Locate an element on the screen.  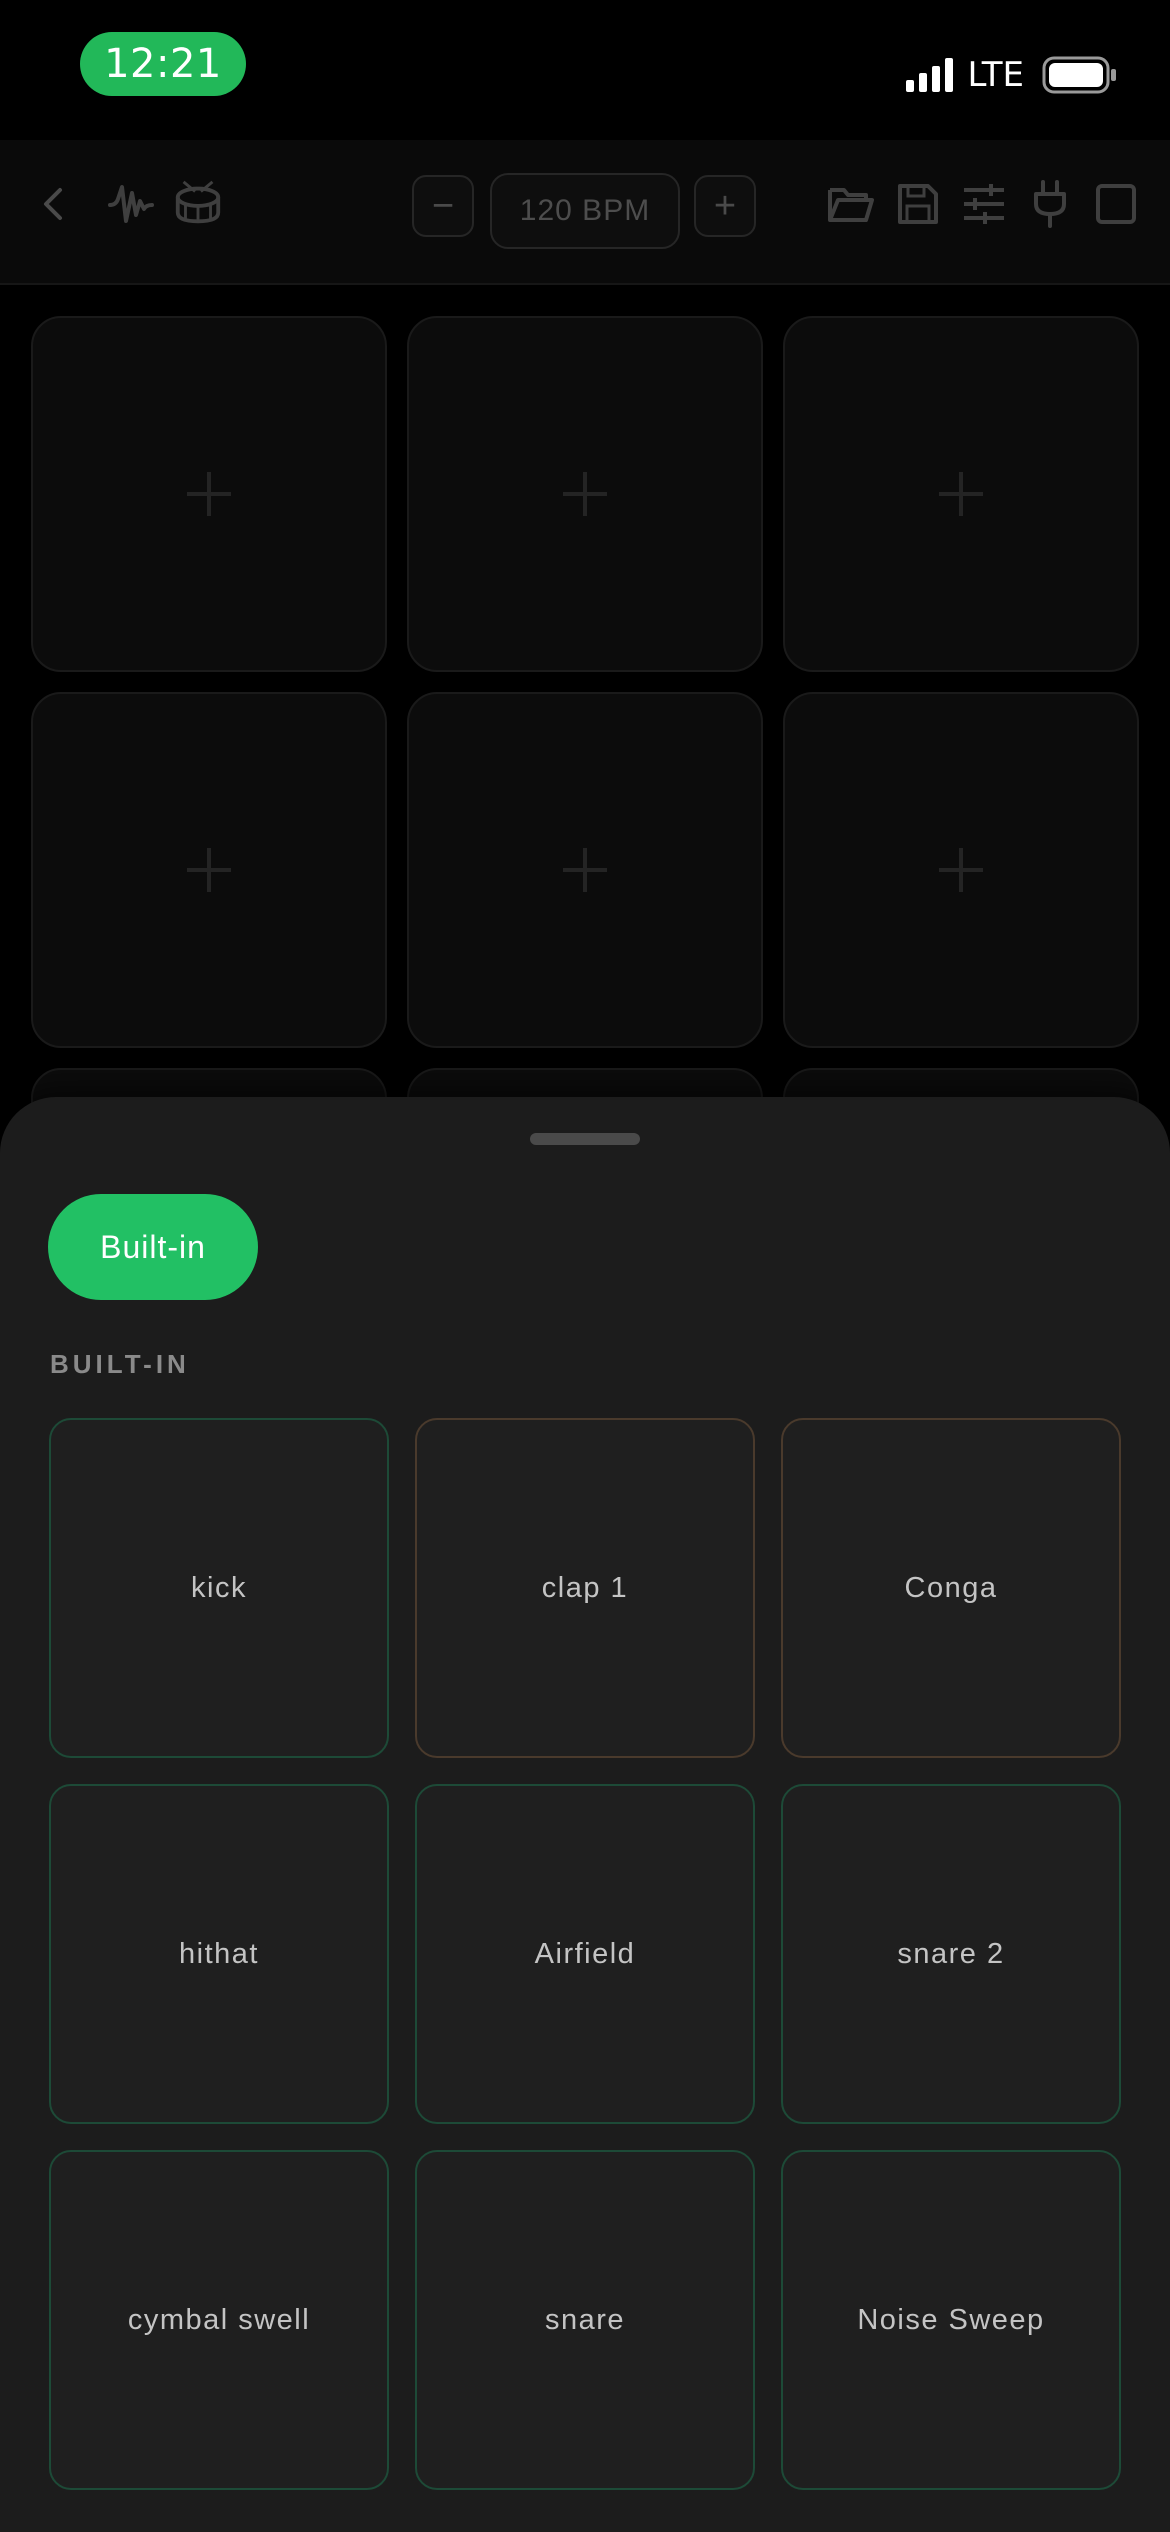
bpm-decrease-button: − is located at coordinates (443, 206).